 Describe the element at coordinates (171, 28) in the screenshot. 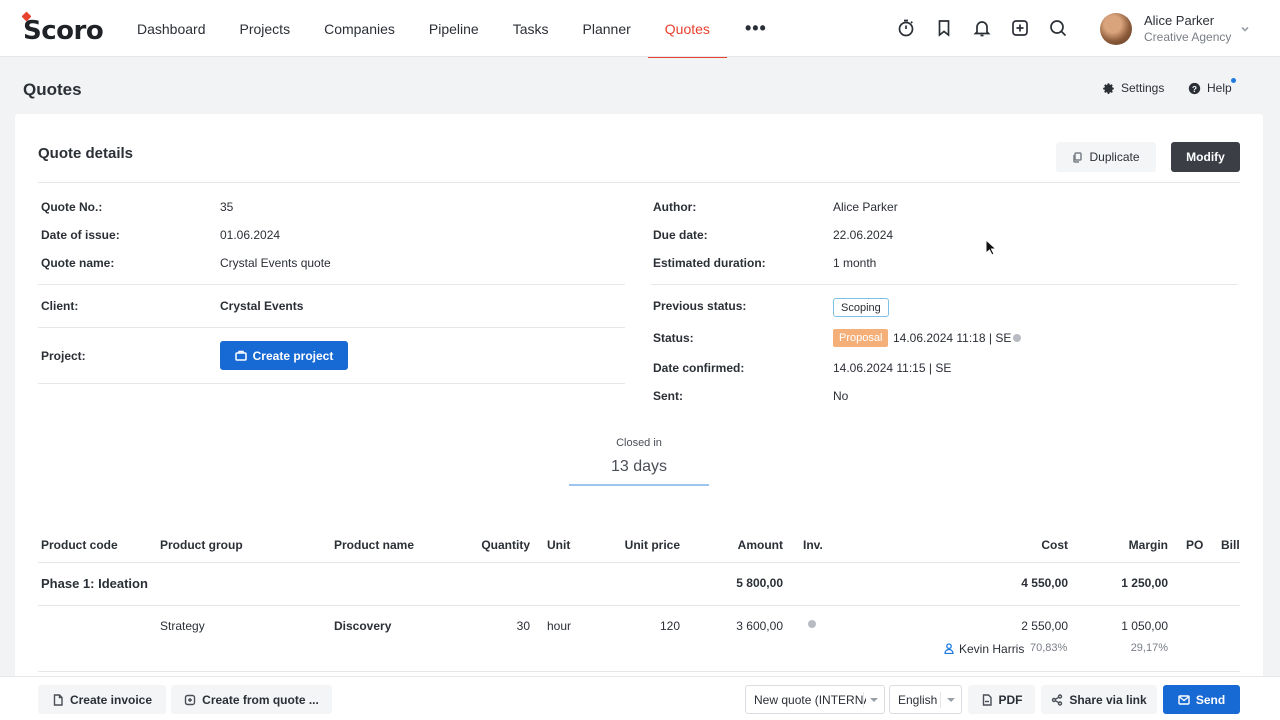

I see `nav-dashboard: Dashboard` at that location.